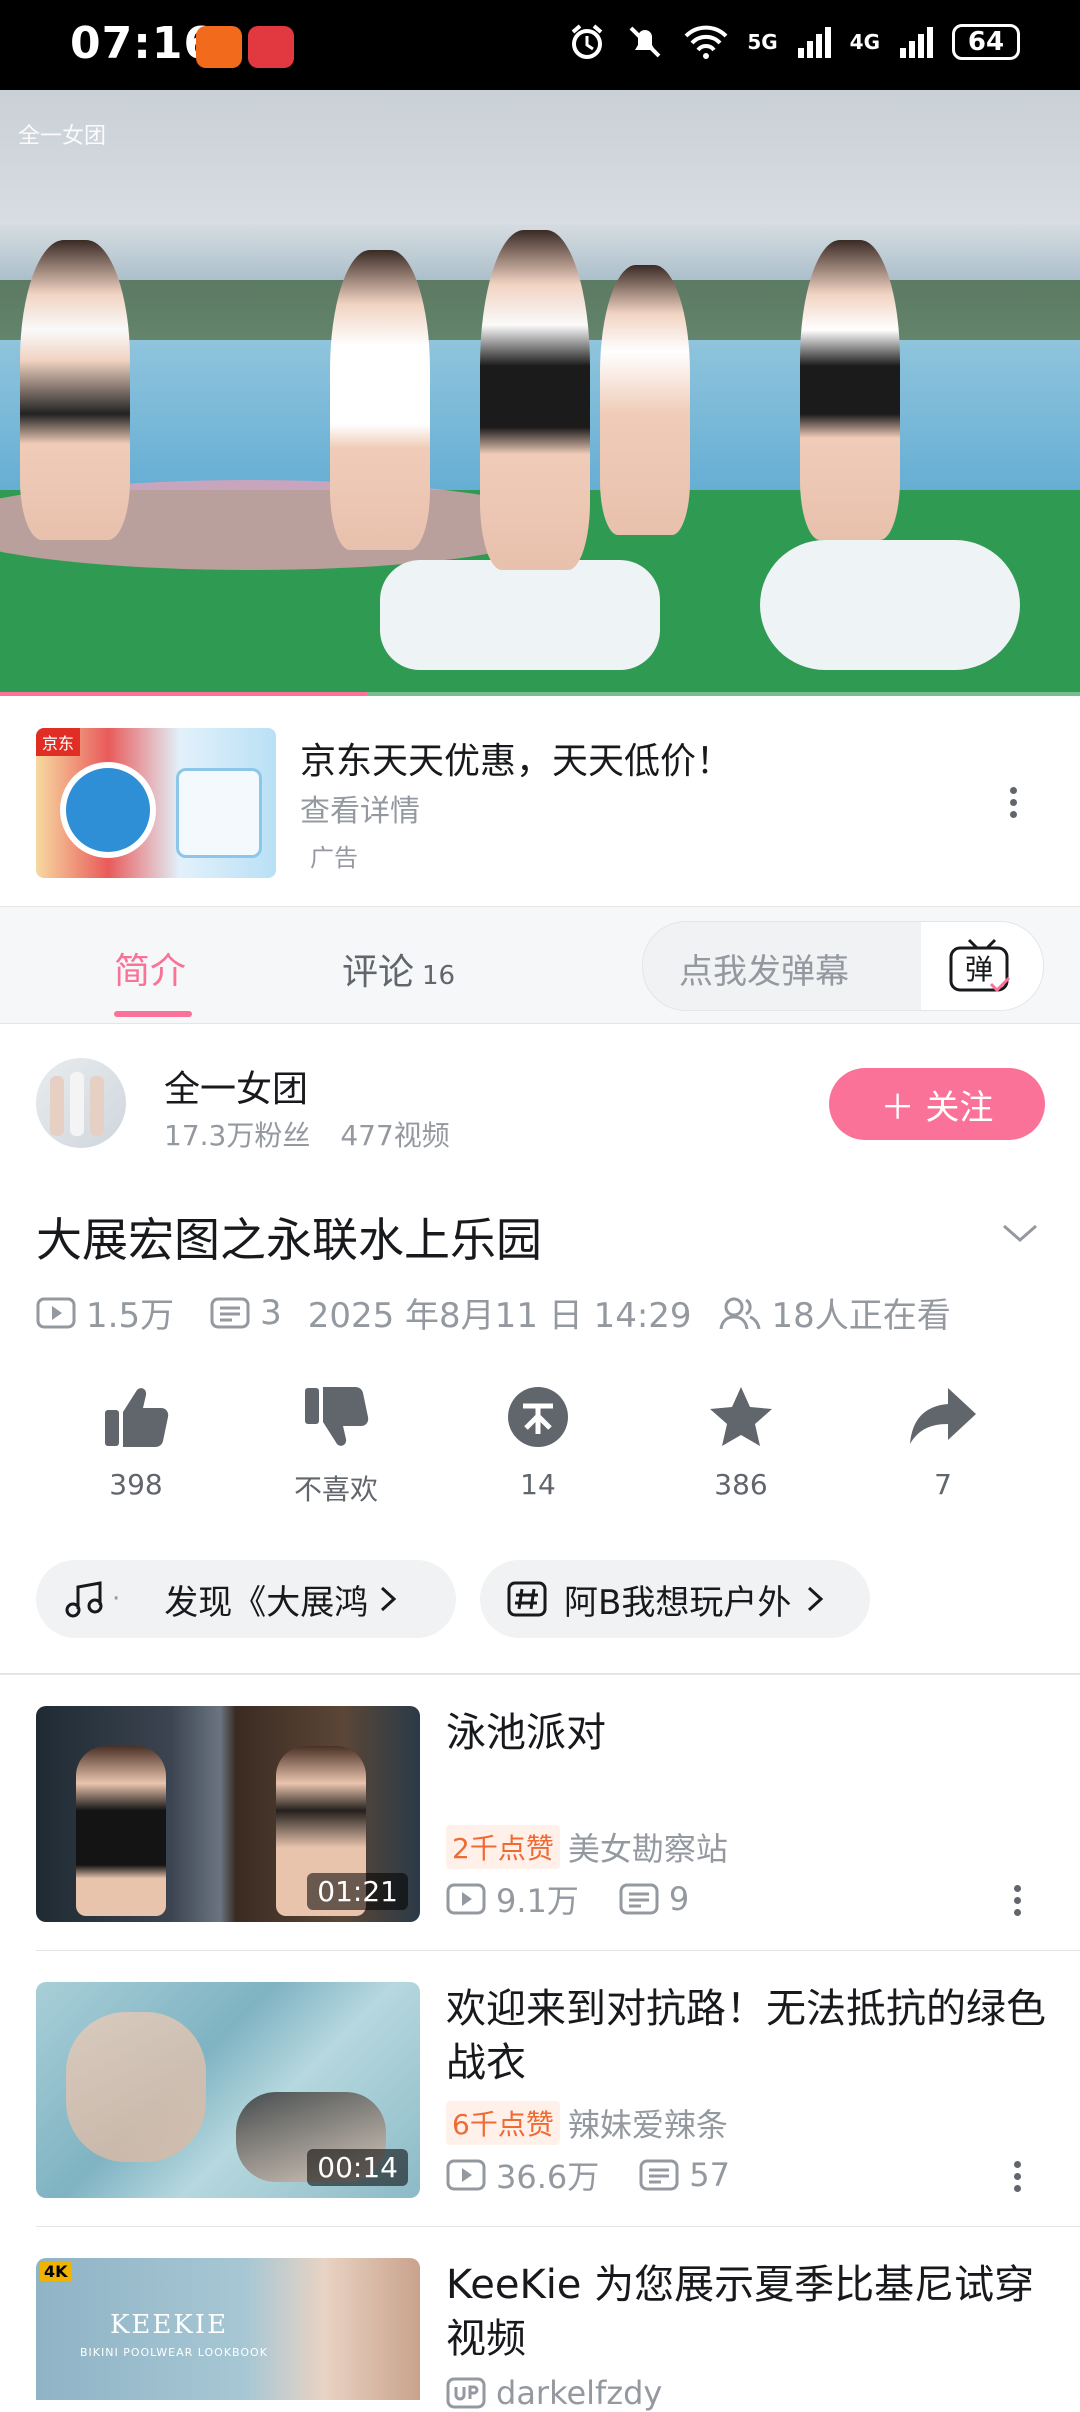 This screenshot has height=2412, width=1080. I want to click on favorite-count: 386, so click(741, 1484).